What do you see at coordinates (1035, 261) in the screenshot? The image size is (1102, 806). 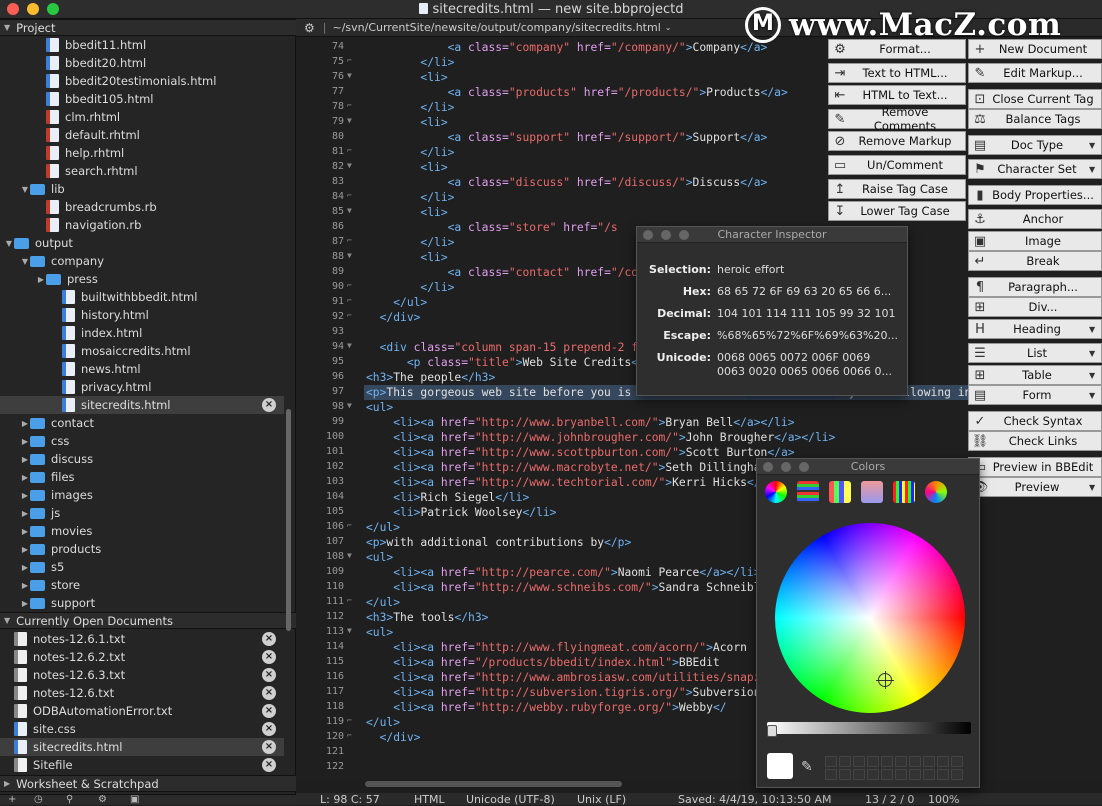 I see `break-button: ↵ Break` at bounding box center [1035, 261].